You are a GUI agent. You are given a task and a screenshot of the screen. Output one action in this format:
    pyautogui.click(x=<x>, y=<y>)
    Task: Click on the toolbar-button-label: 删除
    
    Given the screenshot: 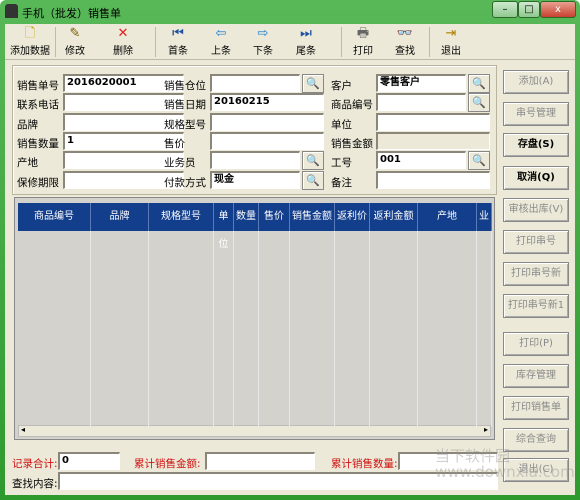 What is the action you would take?
    pyautogui.click(x=123, y=51)
    